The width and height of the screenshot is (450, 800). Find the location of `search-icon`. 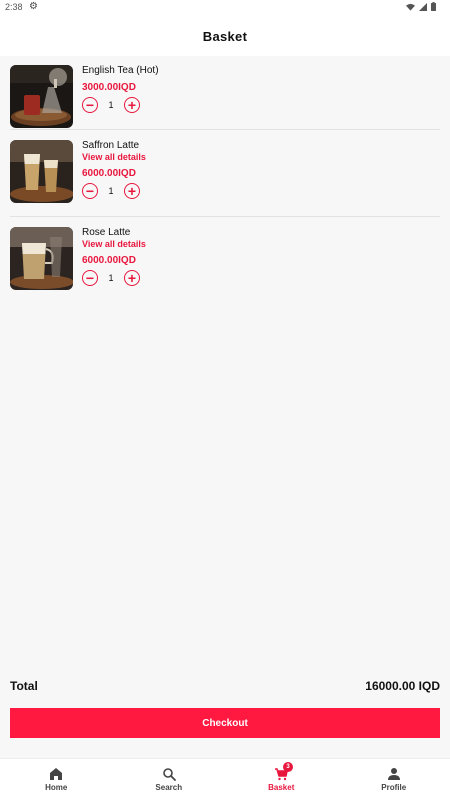

search-icon is located at coordinates (169, 774).